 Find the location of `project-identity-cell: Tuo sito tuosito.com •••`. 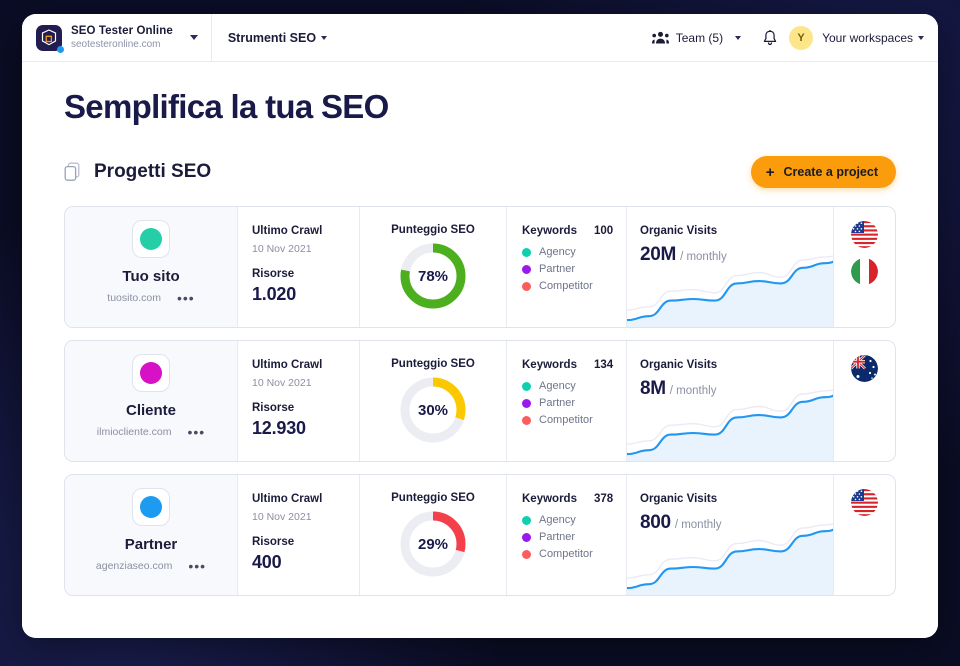

project-identity-cell: Tuo sito tuosito.com ••• is located at coordinates (151, 267).